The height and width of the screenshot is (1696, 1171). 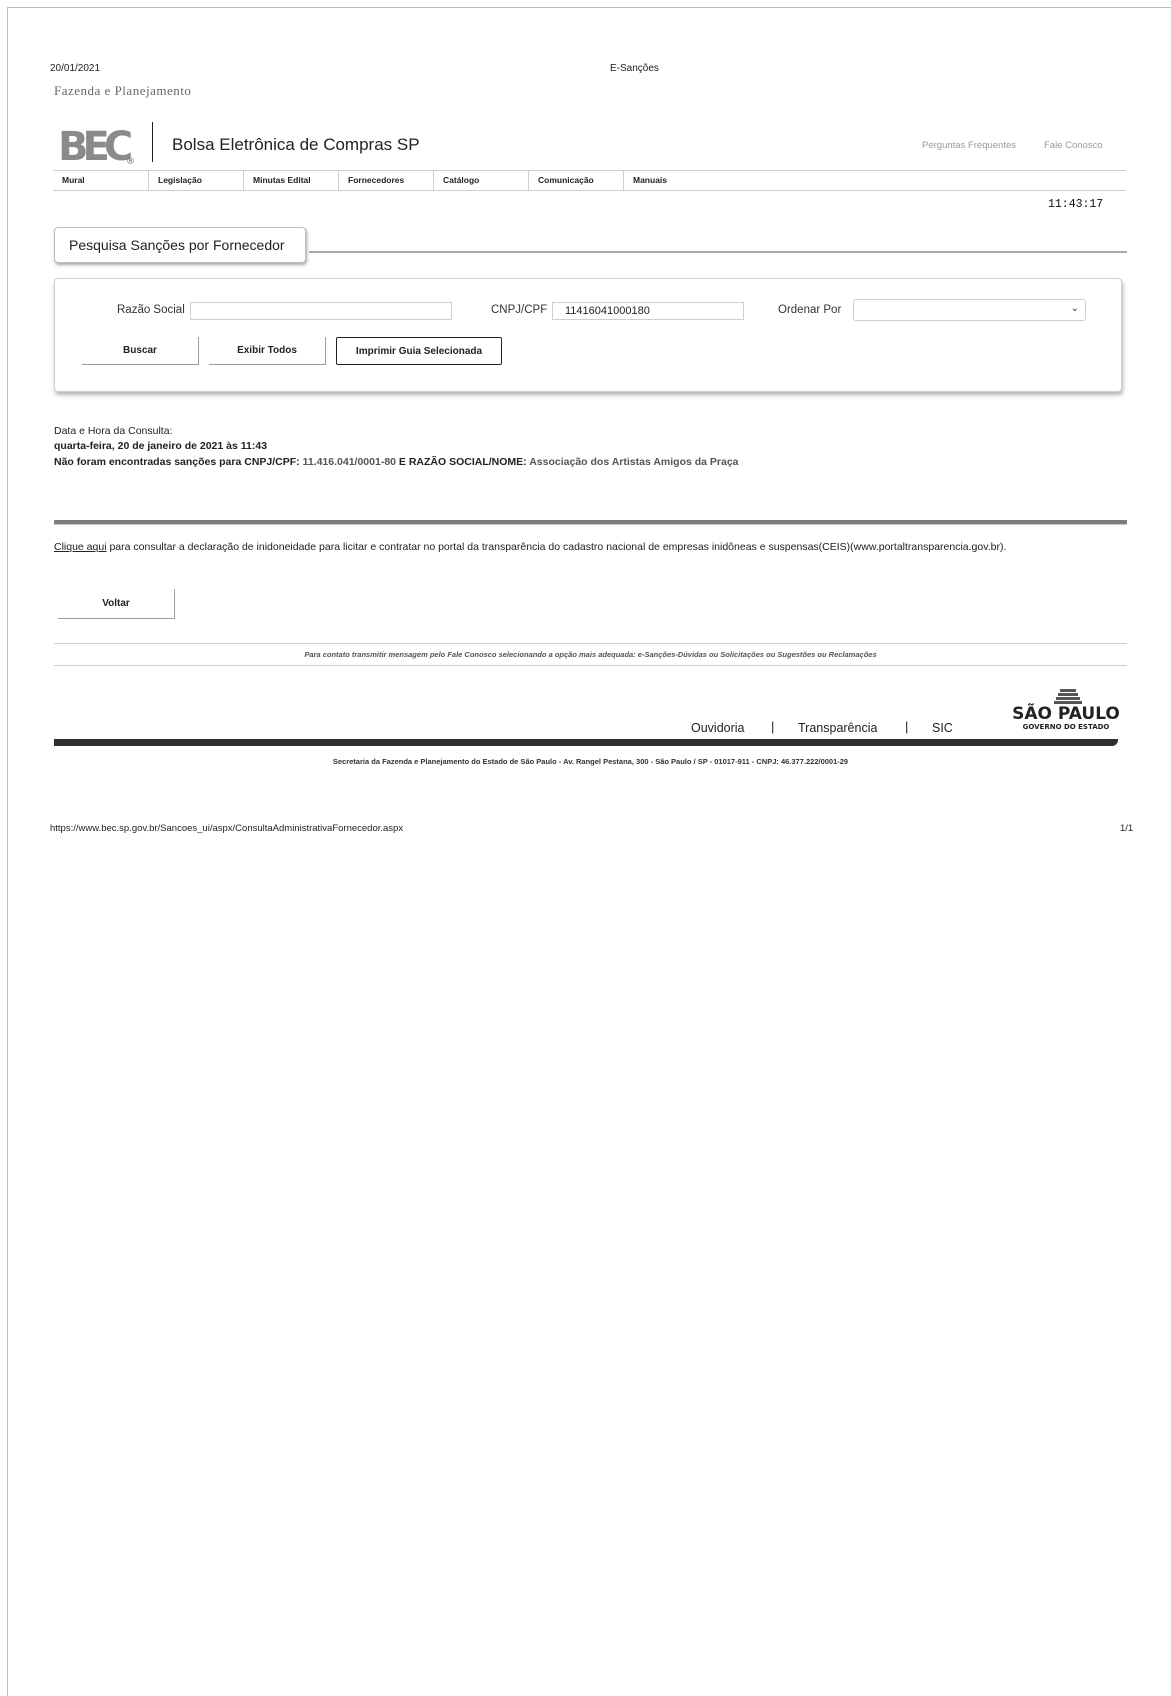 What do you see at coordinates (648, 311) in the screenshot?
I see `cnpj-input` at bounding box center [648, 311].